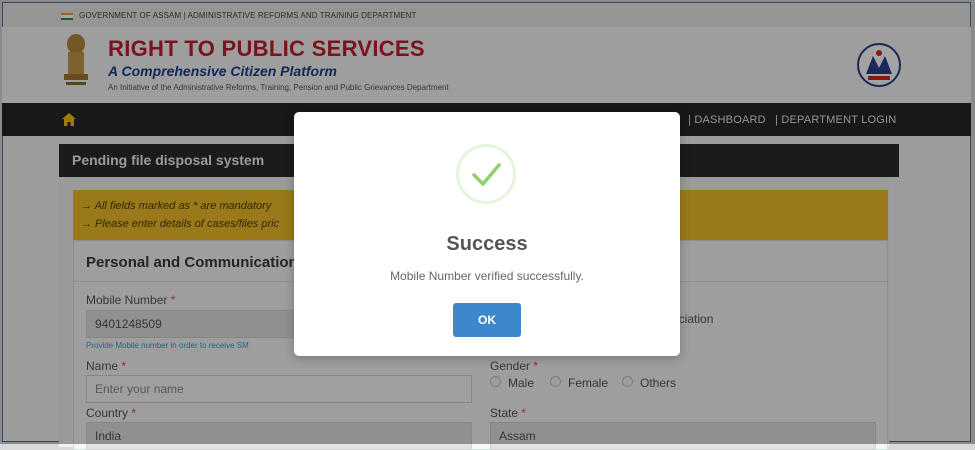  Describe the element at coordinates (487, 276) in the screenshot. I see `dialog-message: Mobile Number verified successfully.` at that location.